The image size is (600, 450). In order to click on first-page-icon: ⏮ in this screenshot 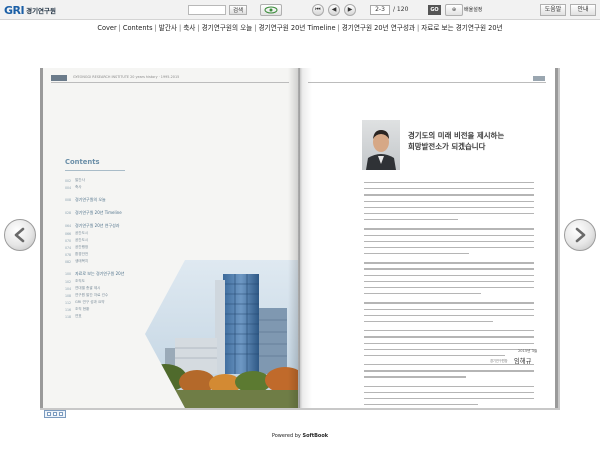, I will do `click(318, 9)`.